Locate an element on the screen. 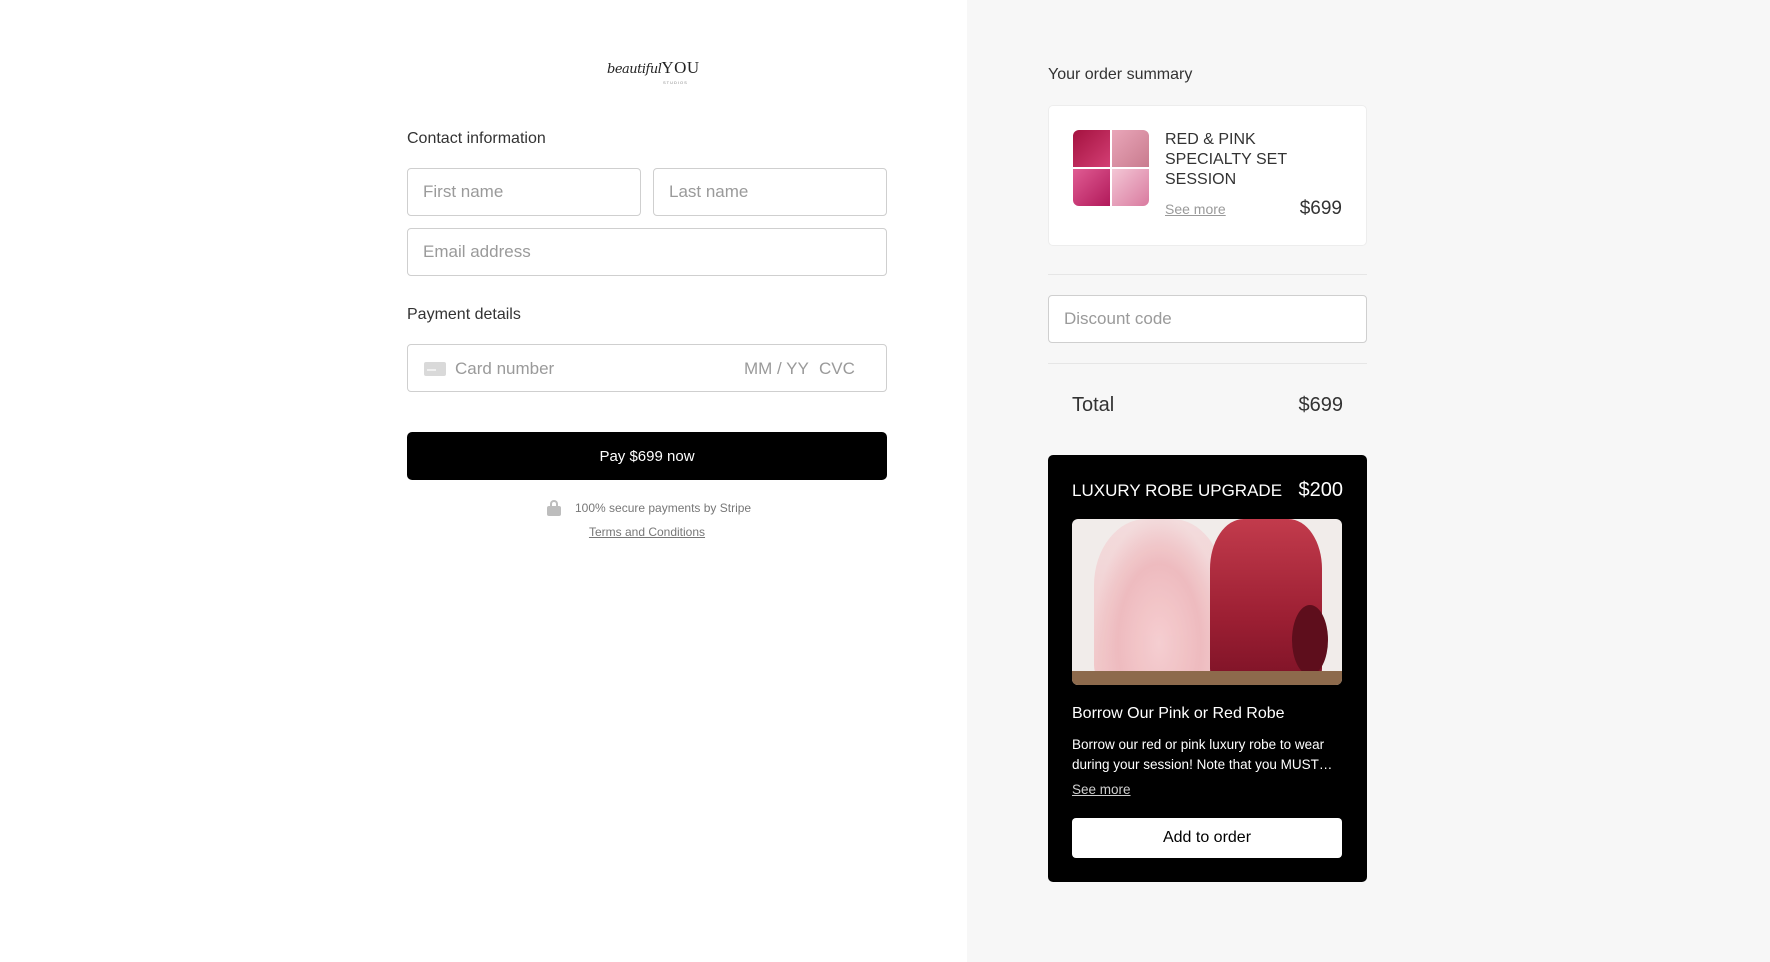  item-name: RED & PINK SPECIALTY SET SESSION is located at coordinates (1226, 159).